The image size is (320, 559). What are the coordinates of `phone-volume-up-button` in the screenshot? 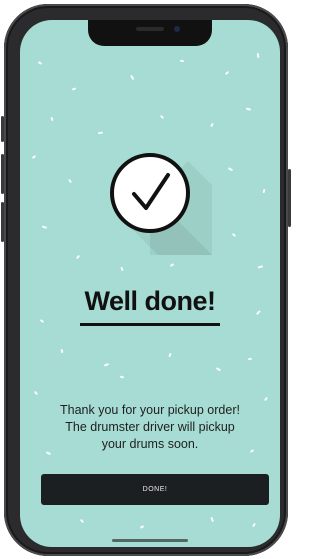 It's located at (2, 174).